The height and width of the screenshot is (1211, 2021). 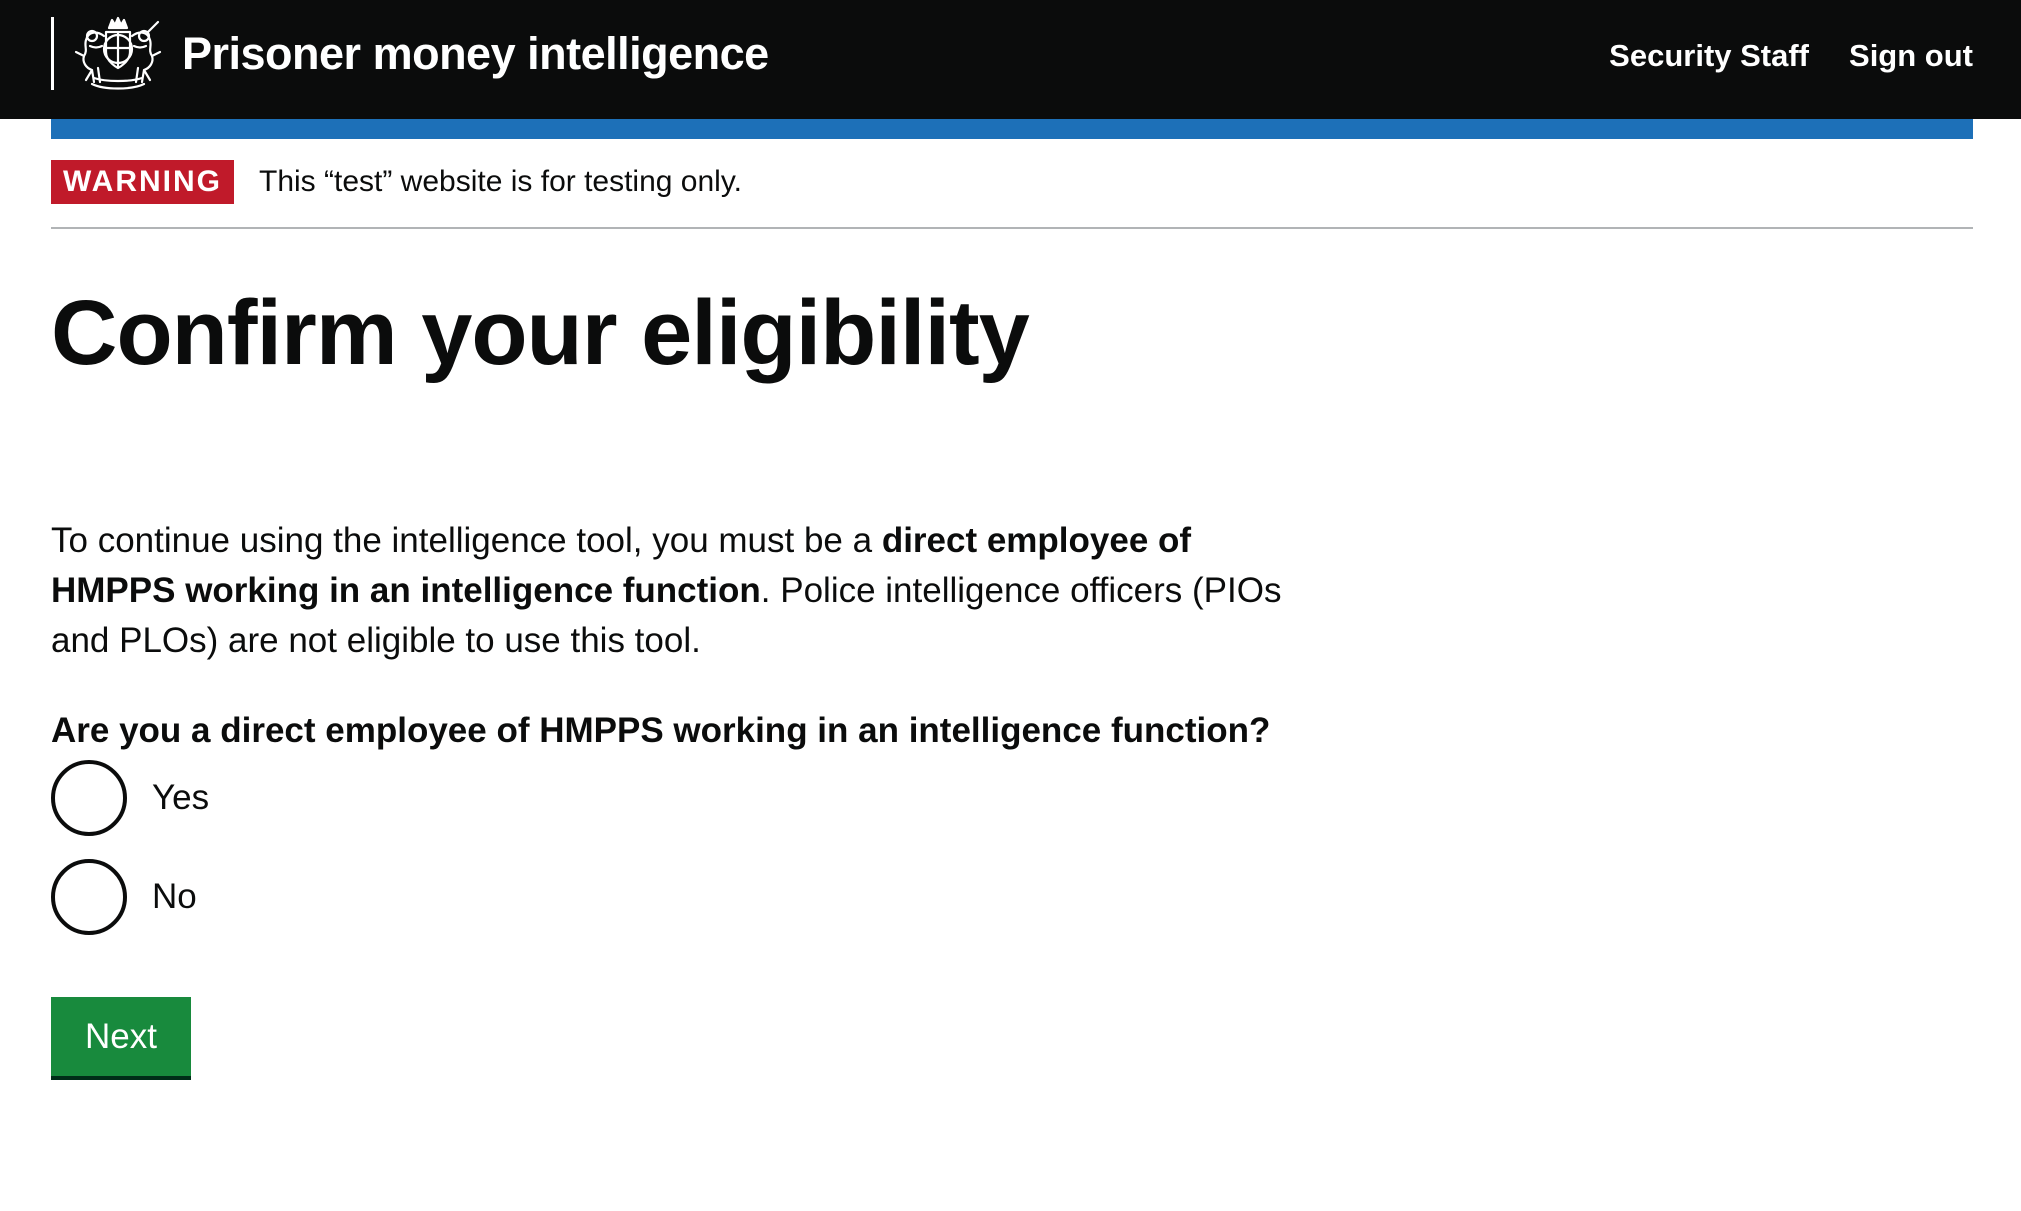 I want to click on radio-yes-circle, so click(x=89, y=798).